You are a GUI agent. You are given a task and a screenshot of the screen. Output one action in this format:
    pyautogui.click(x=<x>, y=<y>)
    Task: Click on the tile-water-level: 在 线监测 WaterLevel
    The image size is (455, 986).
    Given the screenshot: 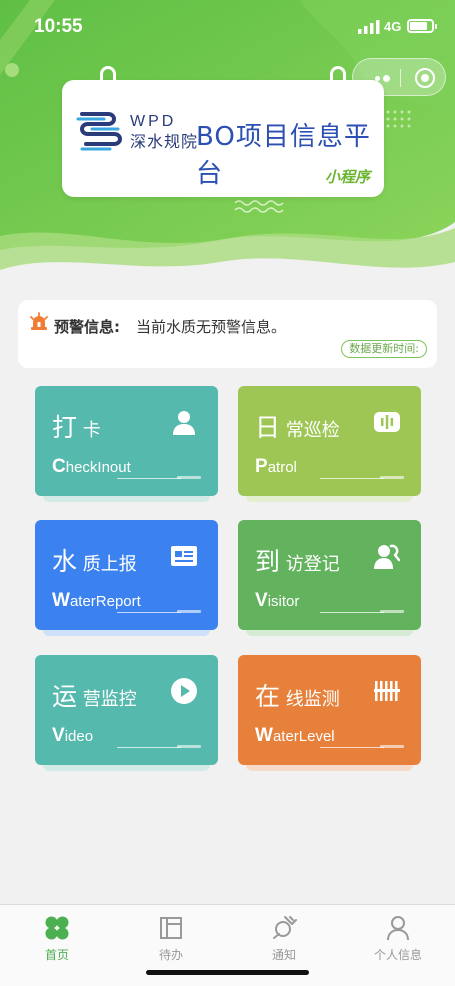 What is the action you would take?
    pyautogui.click(x=329, y=713)
    